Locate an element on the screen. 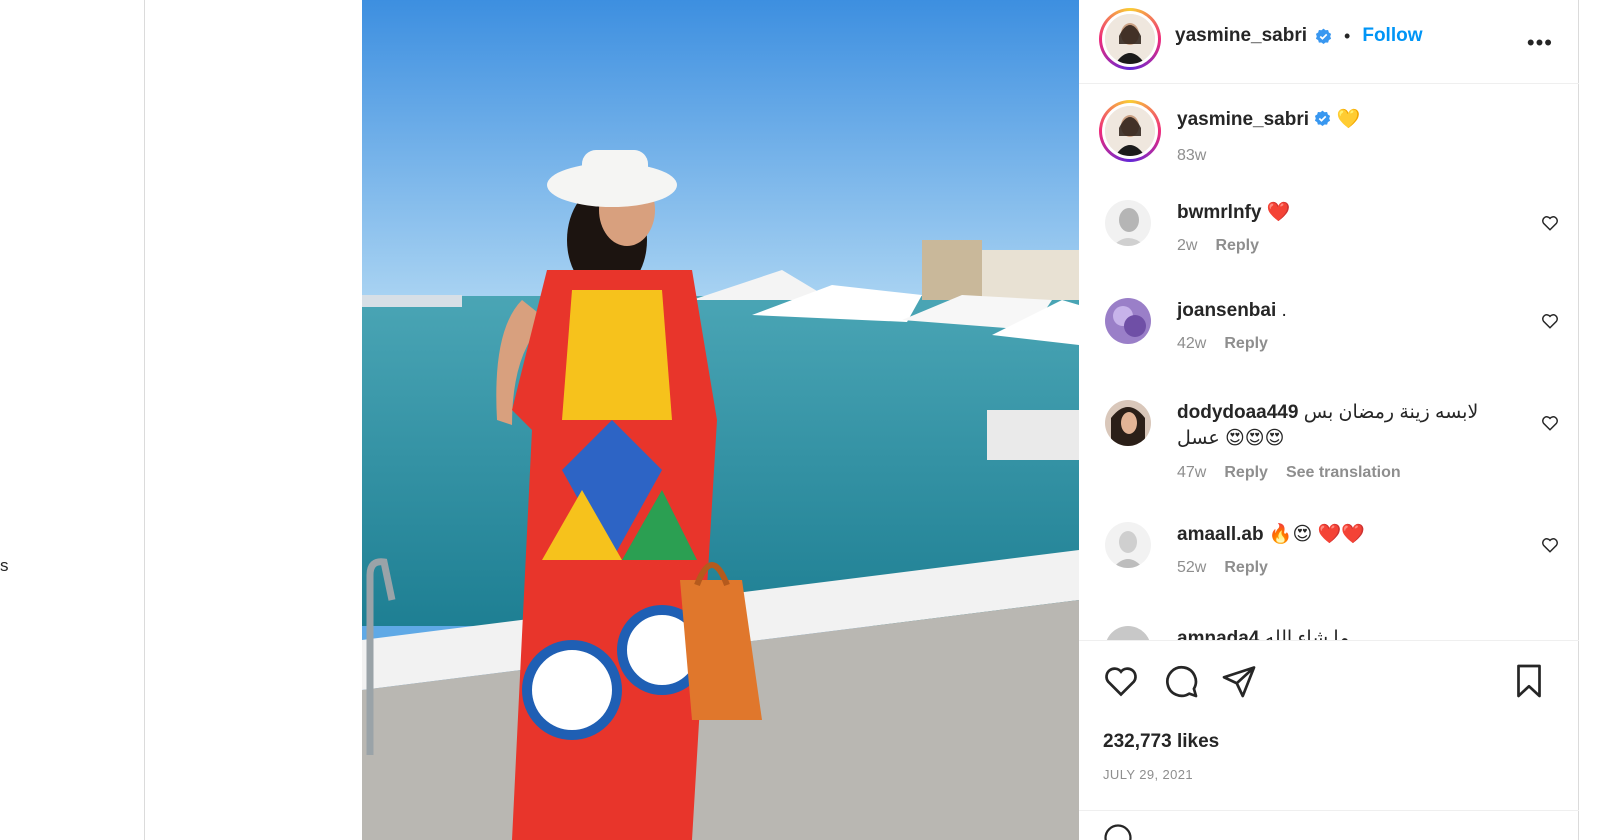  emoji-icon is located at coordinates (1118, 831).